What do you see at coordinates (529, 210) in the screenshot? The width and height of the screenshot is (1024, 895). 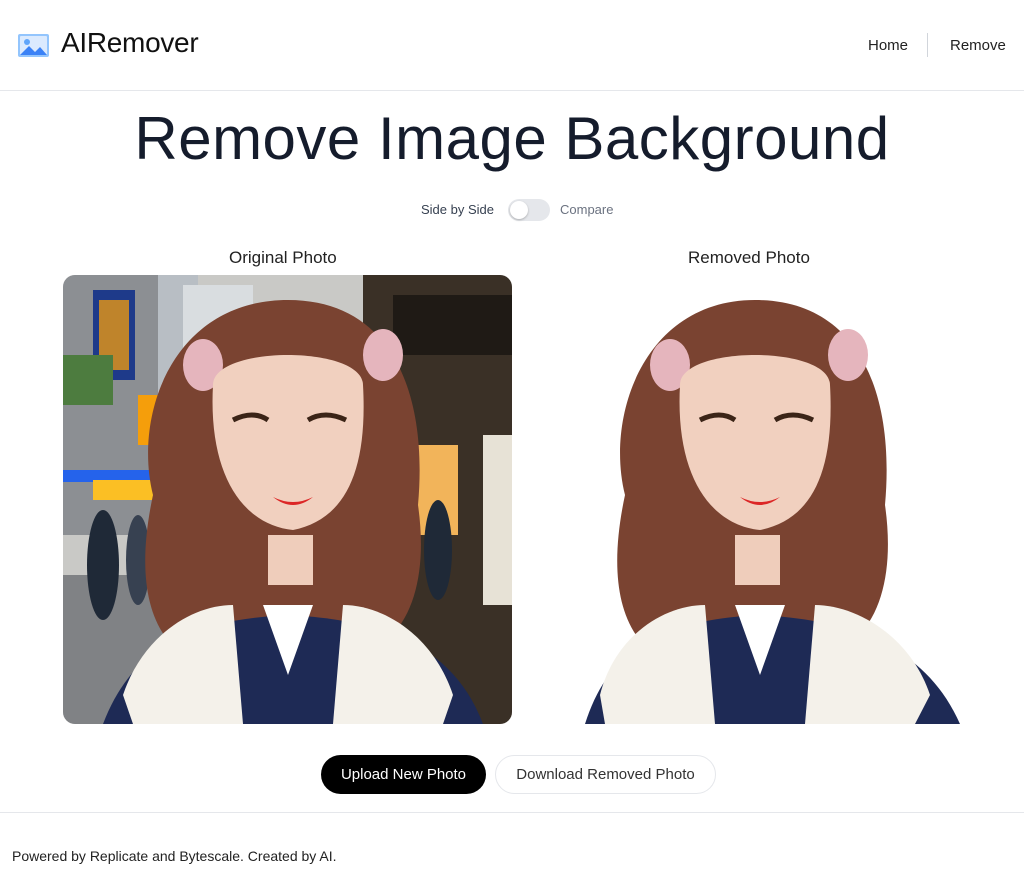 I see `view-mode-switch` at bounding box center [529, 210].